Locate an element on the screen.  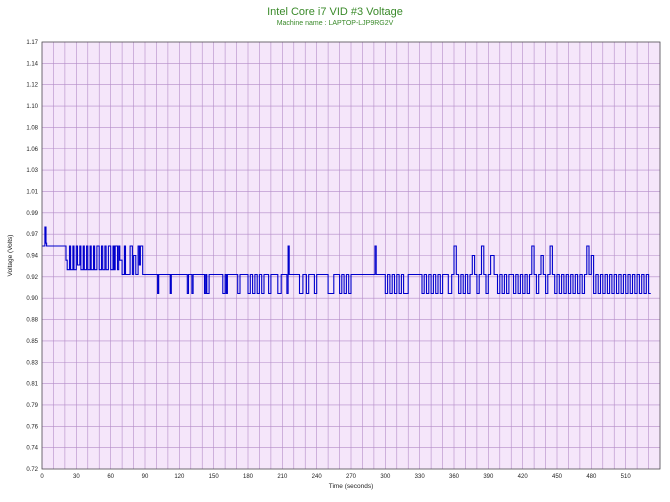
x-tick-label: 0 is located at coordinates (42, 477).